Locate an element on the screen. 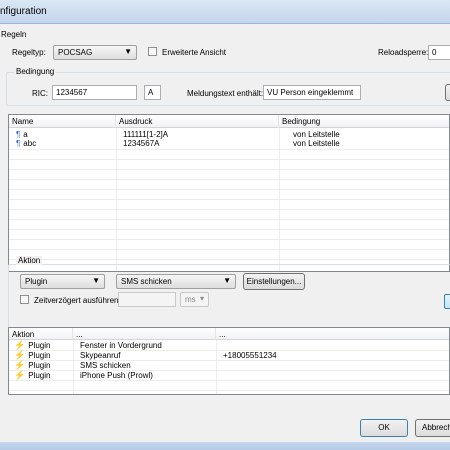 Image resolution: width=450 pixels, height=450 pixels. column-header-bedingung: Bedingung is located at coordinates (364, 121).